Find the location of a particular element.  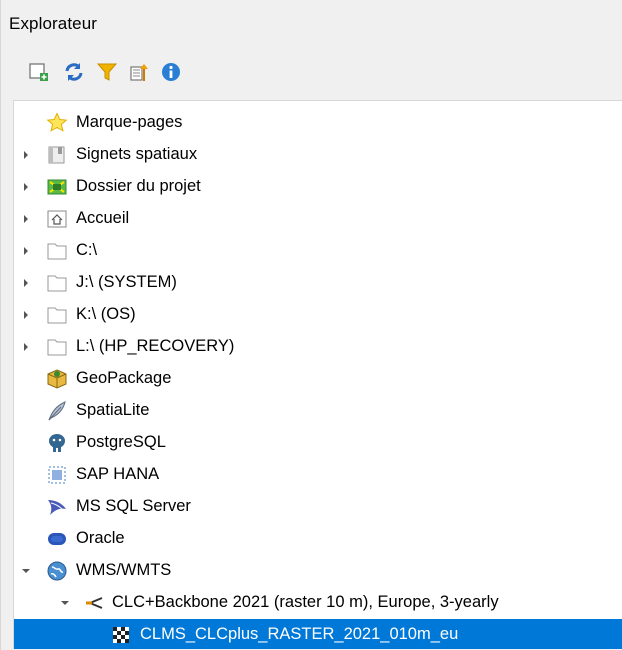

star-icon is located at coordinates (57, 123).